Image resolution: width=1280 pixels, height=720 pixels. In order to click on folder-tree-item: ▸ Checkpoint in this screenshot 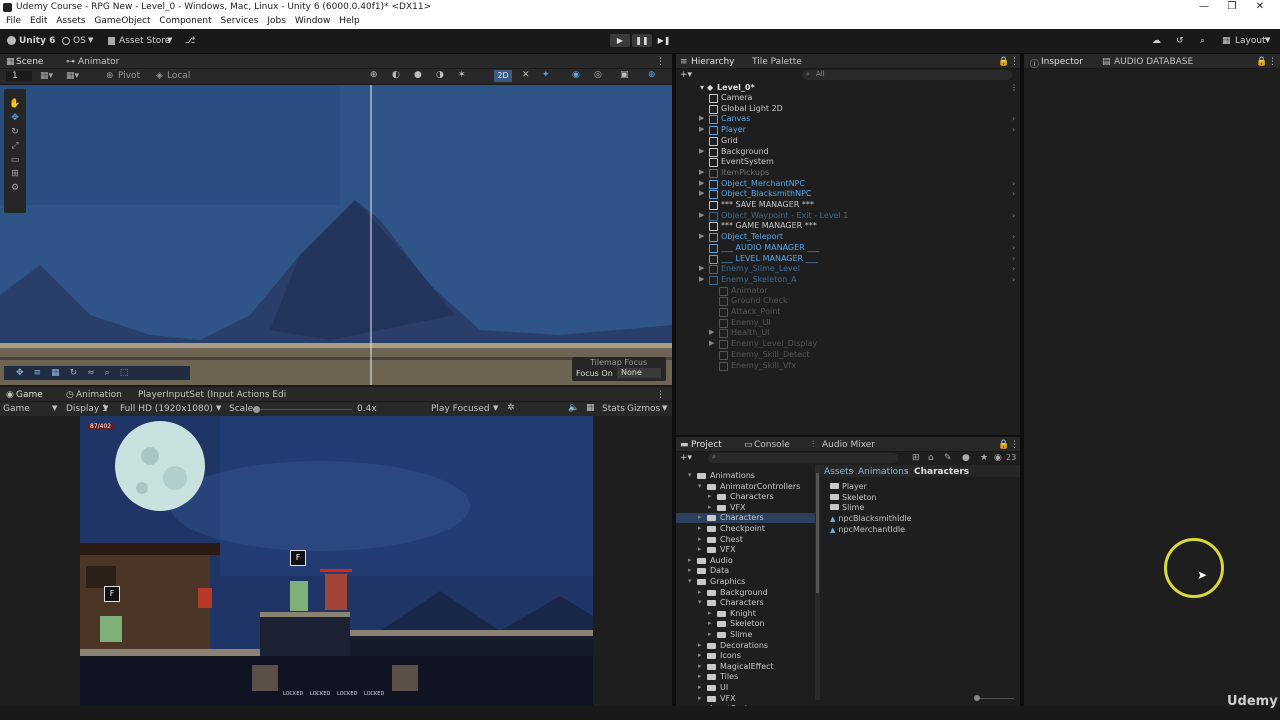, I will do `click(747, 529)`.